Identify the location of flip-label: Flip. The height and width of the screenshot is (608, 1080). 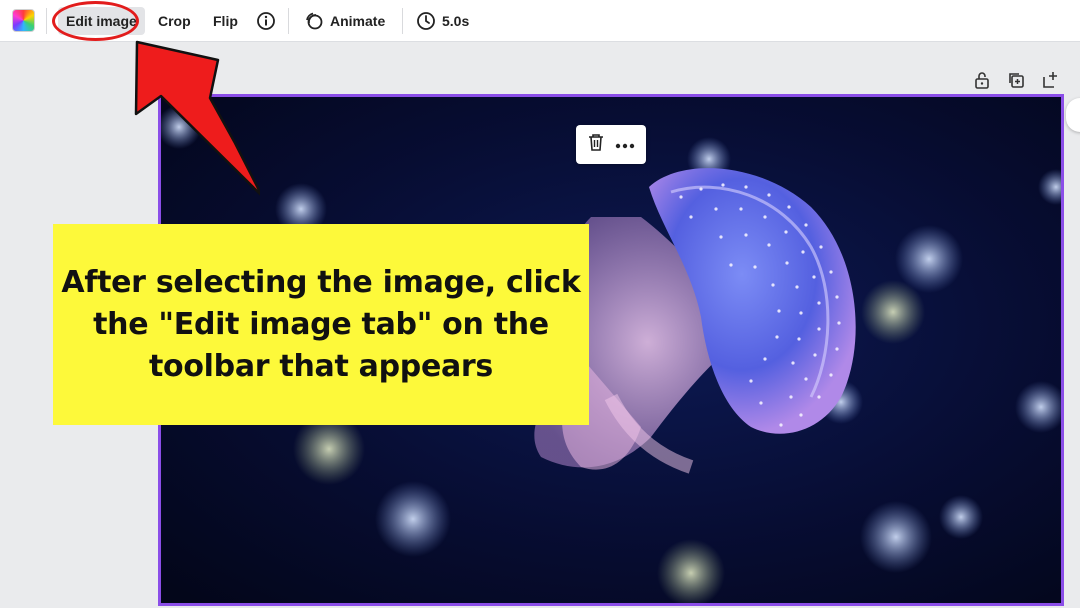
(225, 21).